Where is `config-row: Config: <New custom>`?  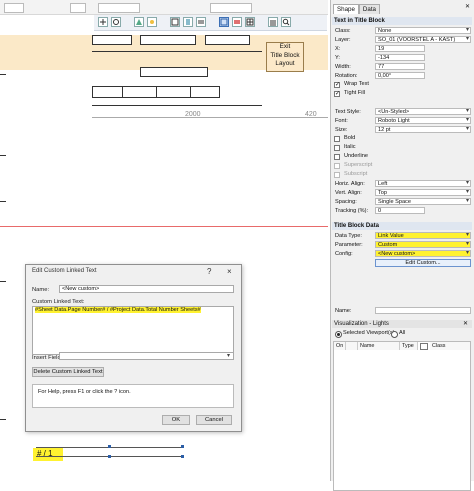
config-row: Config: <New custom> is located at coordinates (402, 254).